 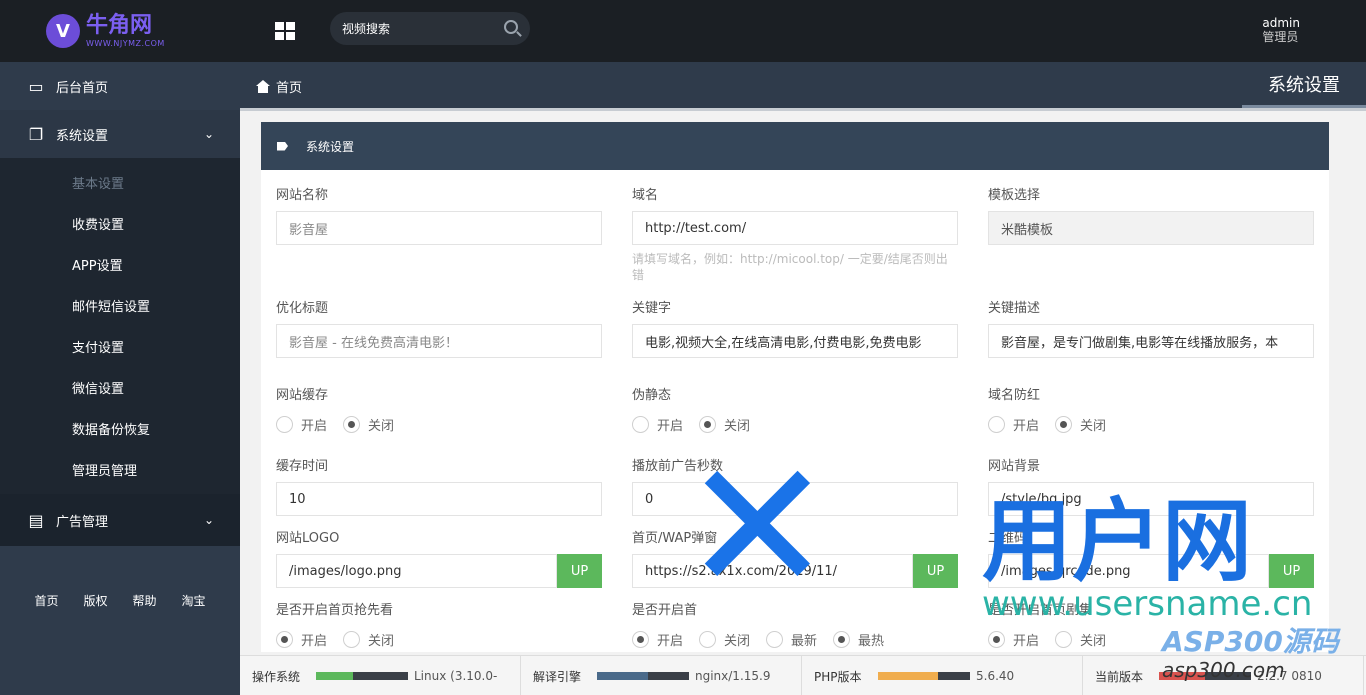 What do you see at coordinates (724, 639) in the screenshot?
I see `radio-sort-off: 关闭` at bounding box center [724, 639].